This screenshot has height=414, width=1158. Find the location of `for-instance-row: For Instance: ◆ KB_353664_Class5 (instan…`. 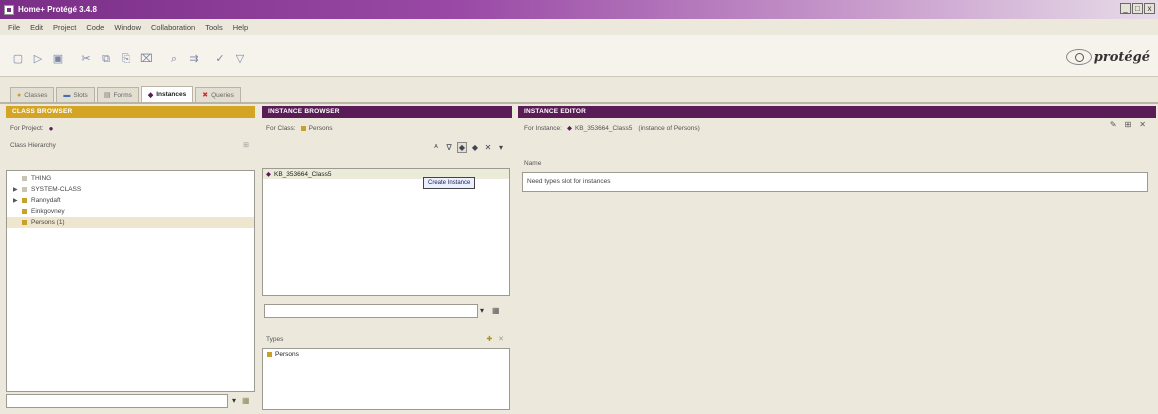

for-instance-row: For Instance: ◆ KB_353664_Class5 (instan… is located at coordinates (837, 128).